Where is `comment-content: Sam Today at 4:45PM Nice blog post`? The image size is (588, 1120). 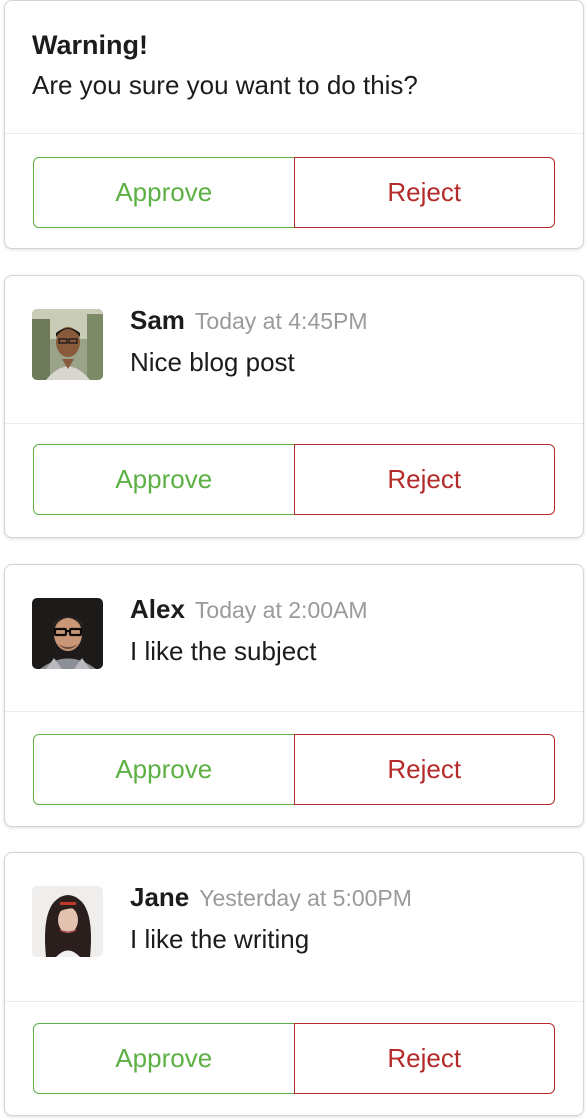
comment-content: Sam Today at 4:45PM Nice blog post is located at coordinates (294, 350).